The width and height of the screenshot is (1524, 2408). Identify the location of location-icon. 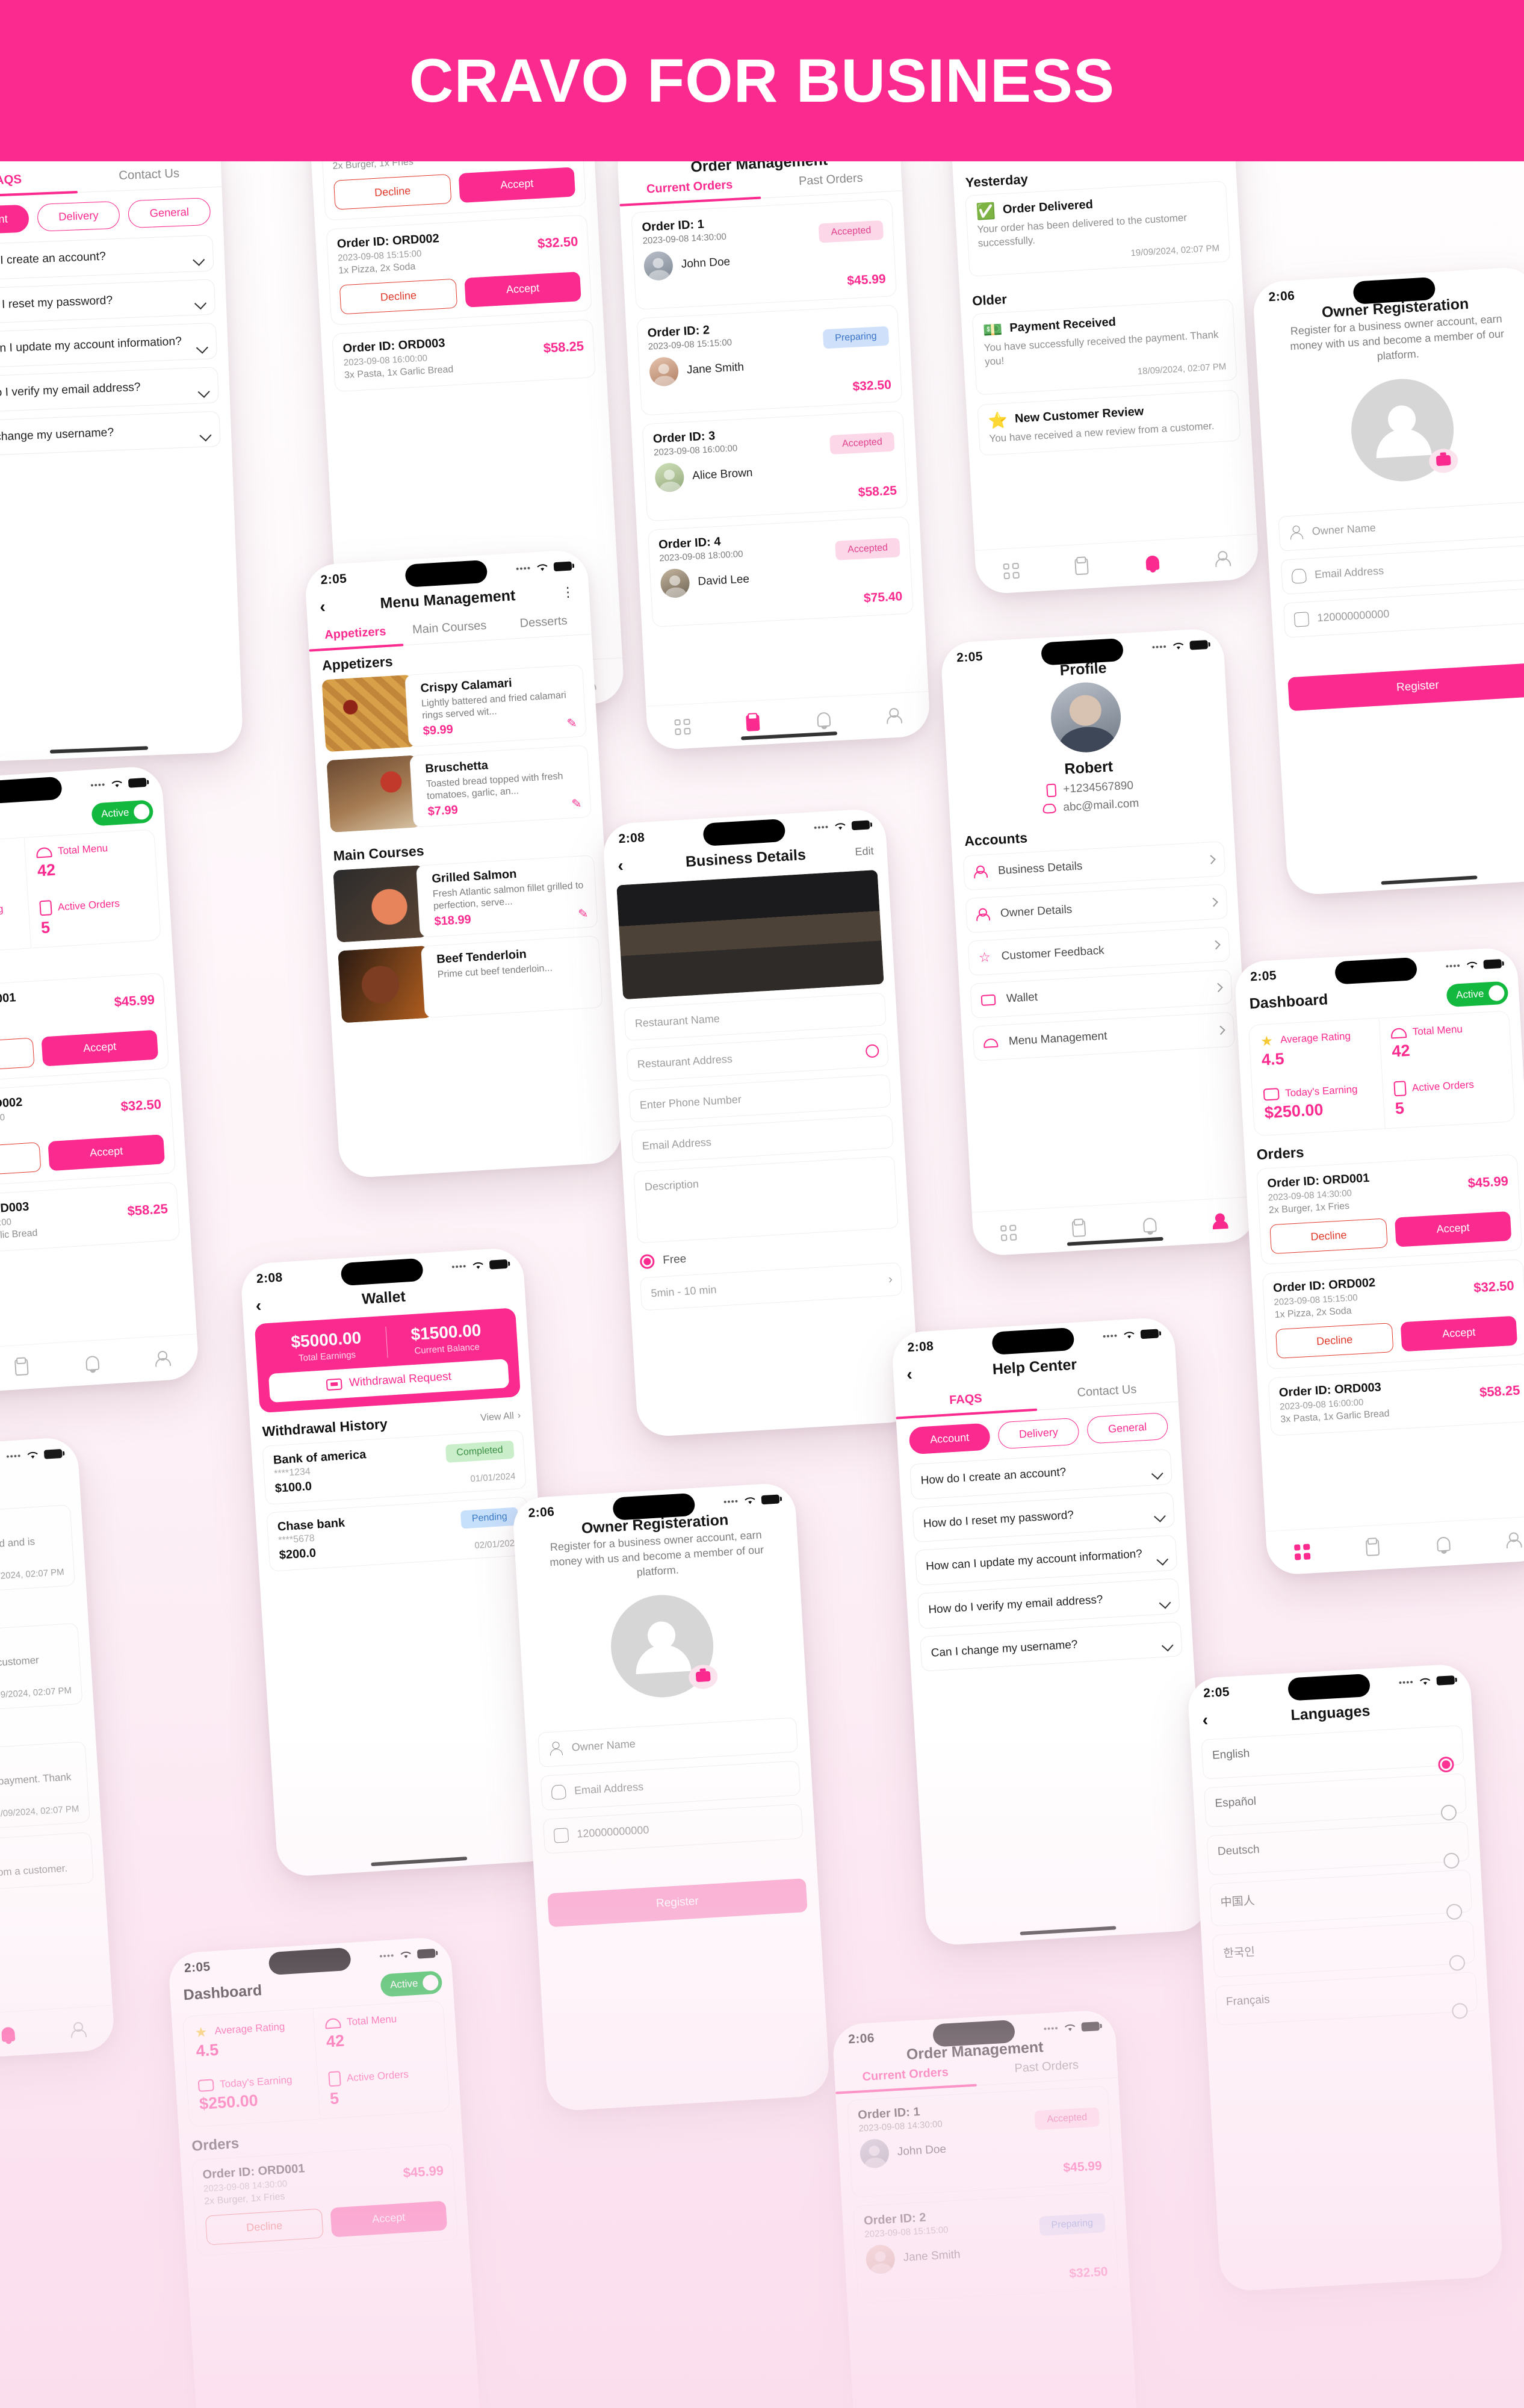
(872, 1050).